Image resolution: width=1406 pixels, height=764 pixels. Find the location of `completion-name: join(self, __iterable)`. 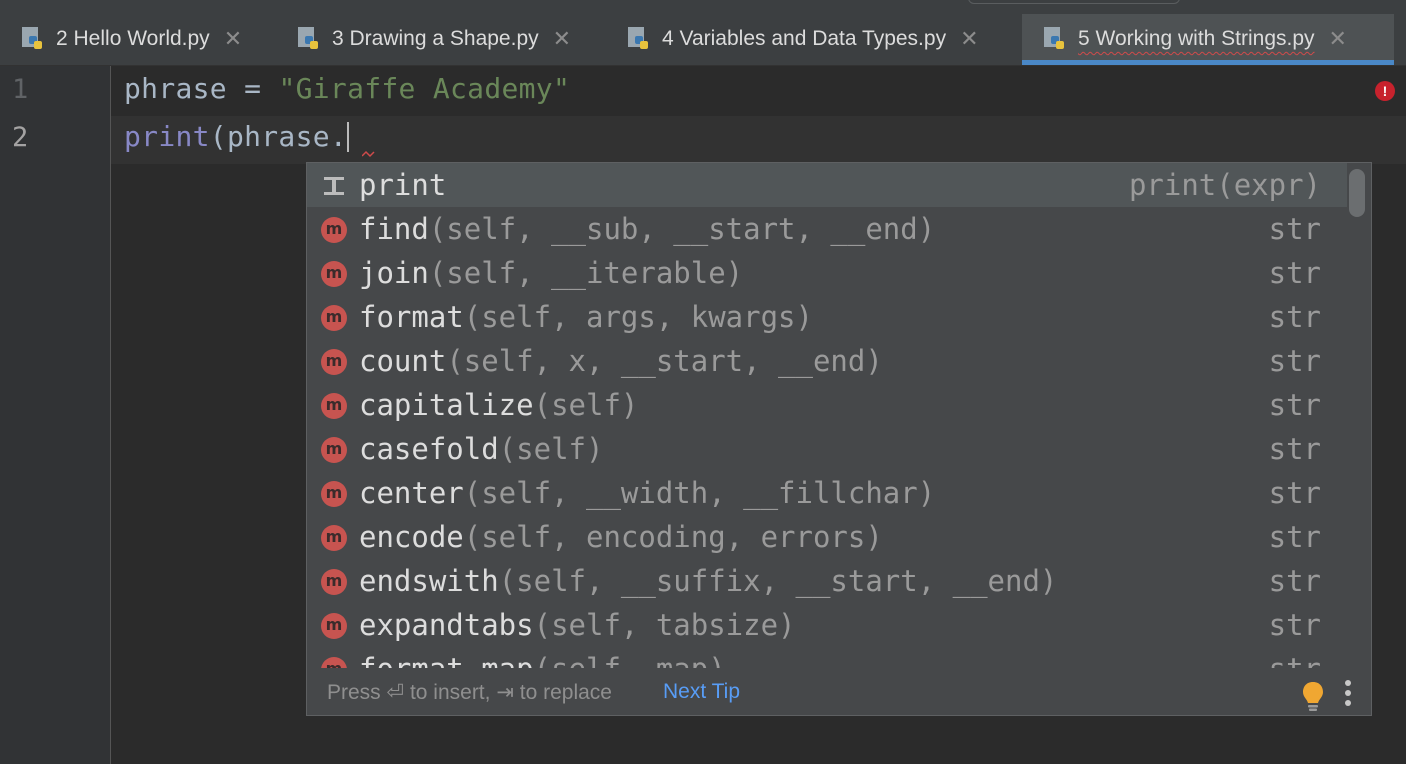

completion-name: join(self, __iterable) is located at coordinates (551, 273).